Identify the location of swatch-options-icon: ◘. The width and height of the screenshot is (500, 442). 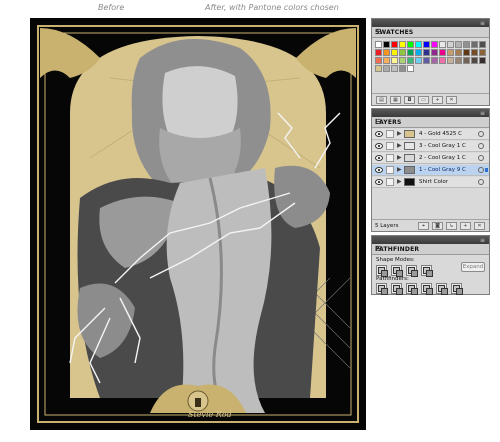
(409, 99).